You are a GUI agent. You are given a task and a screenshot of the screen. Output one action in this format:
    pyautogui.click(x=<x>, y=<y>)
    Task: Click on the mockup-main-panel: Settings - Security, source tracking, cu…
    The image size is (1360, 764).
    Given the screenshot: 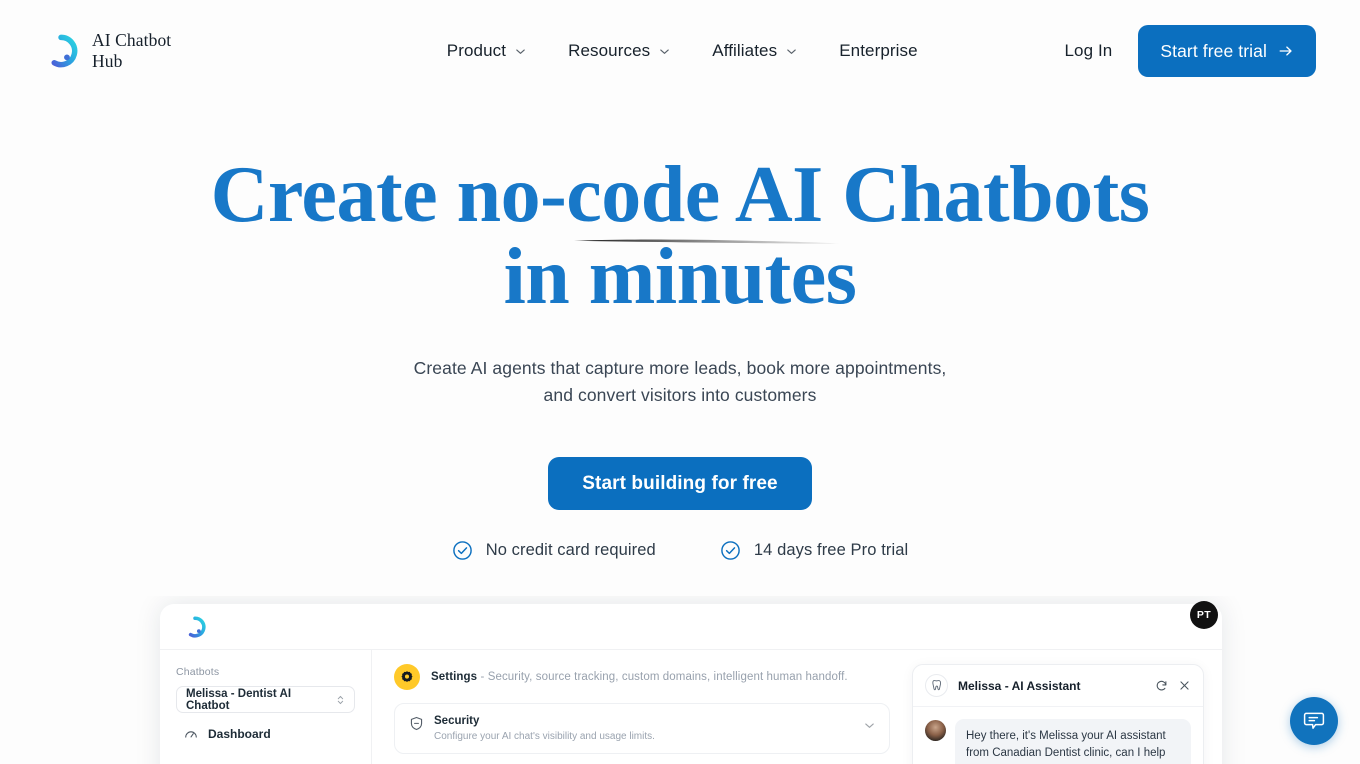 What is the action you would take?
    pyautogui.click(x=642, y=707)
    